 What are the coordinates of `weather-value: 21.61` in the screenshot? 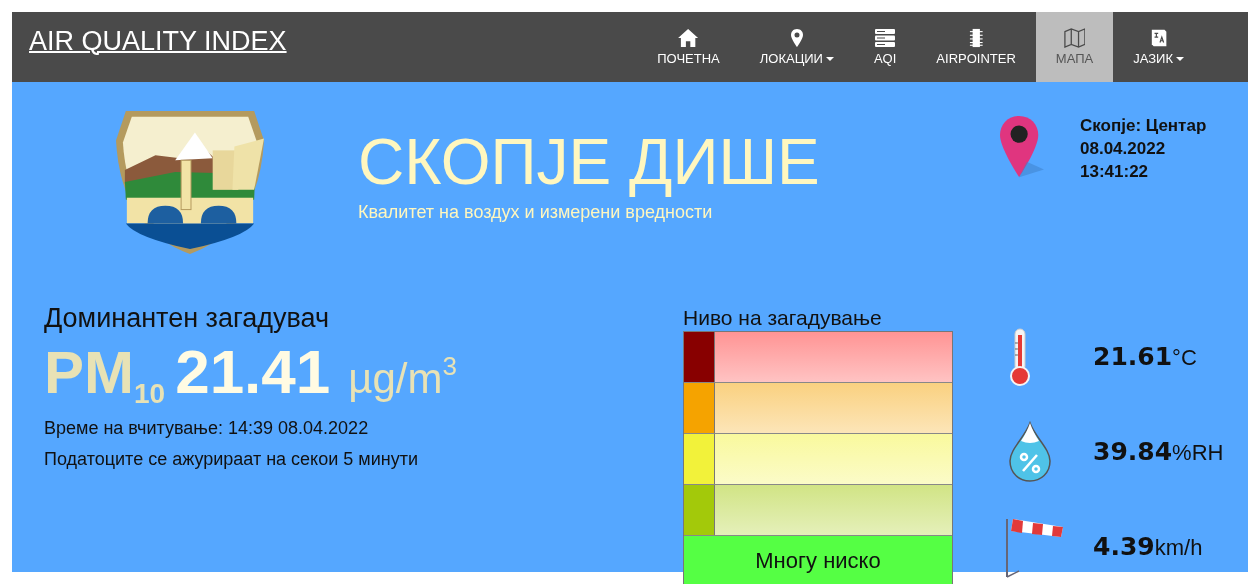 It's located at (1133, 356).